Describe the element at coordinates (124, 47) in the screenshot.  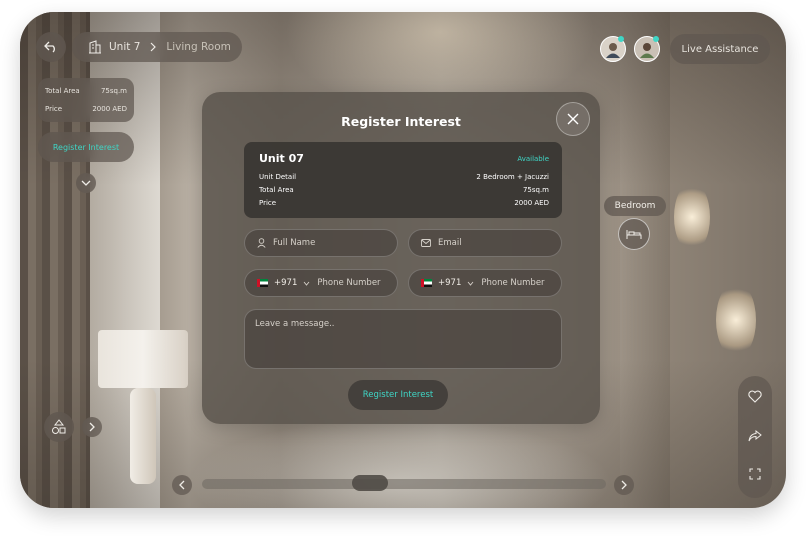
I see `breadcrumb-unit: Unit 7` at that location.